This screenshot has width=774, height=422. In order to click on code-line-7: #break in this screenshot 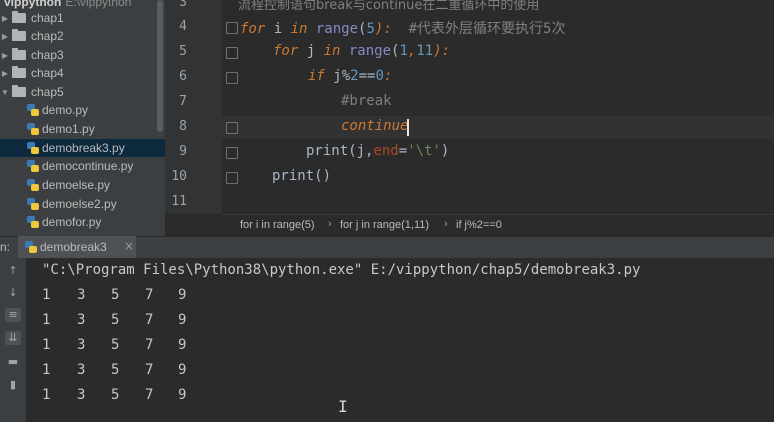, I will do `click(366, 101)`.